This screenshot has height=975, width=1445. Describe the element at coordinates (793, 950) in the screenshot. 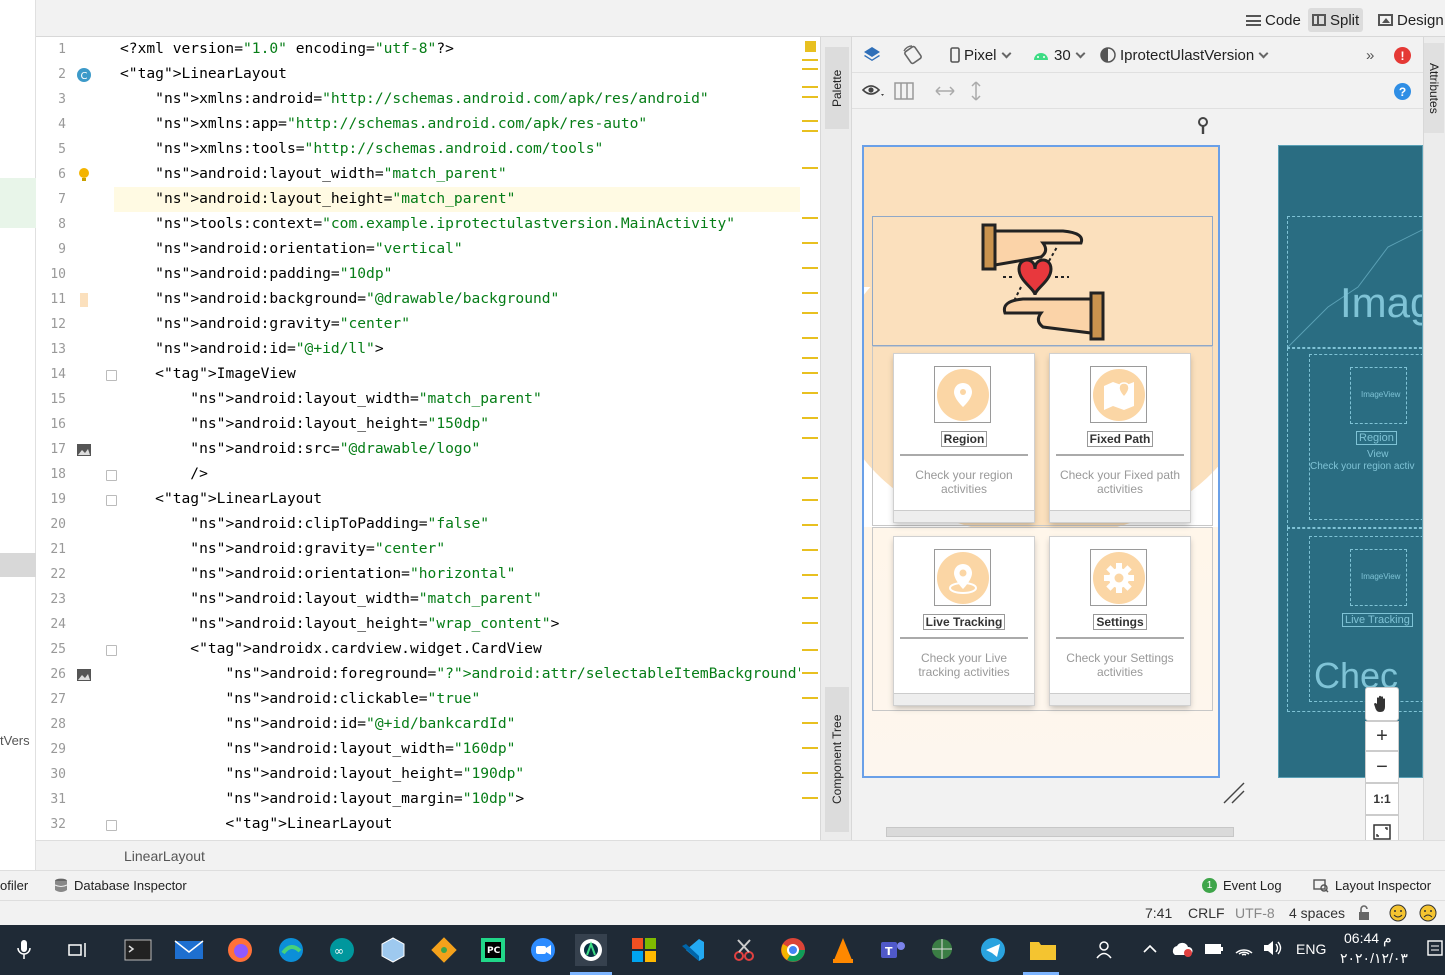

I see `chrome-icon` at that location.